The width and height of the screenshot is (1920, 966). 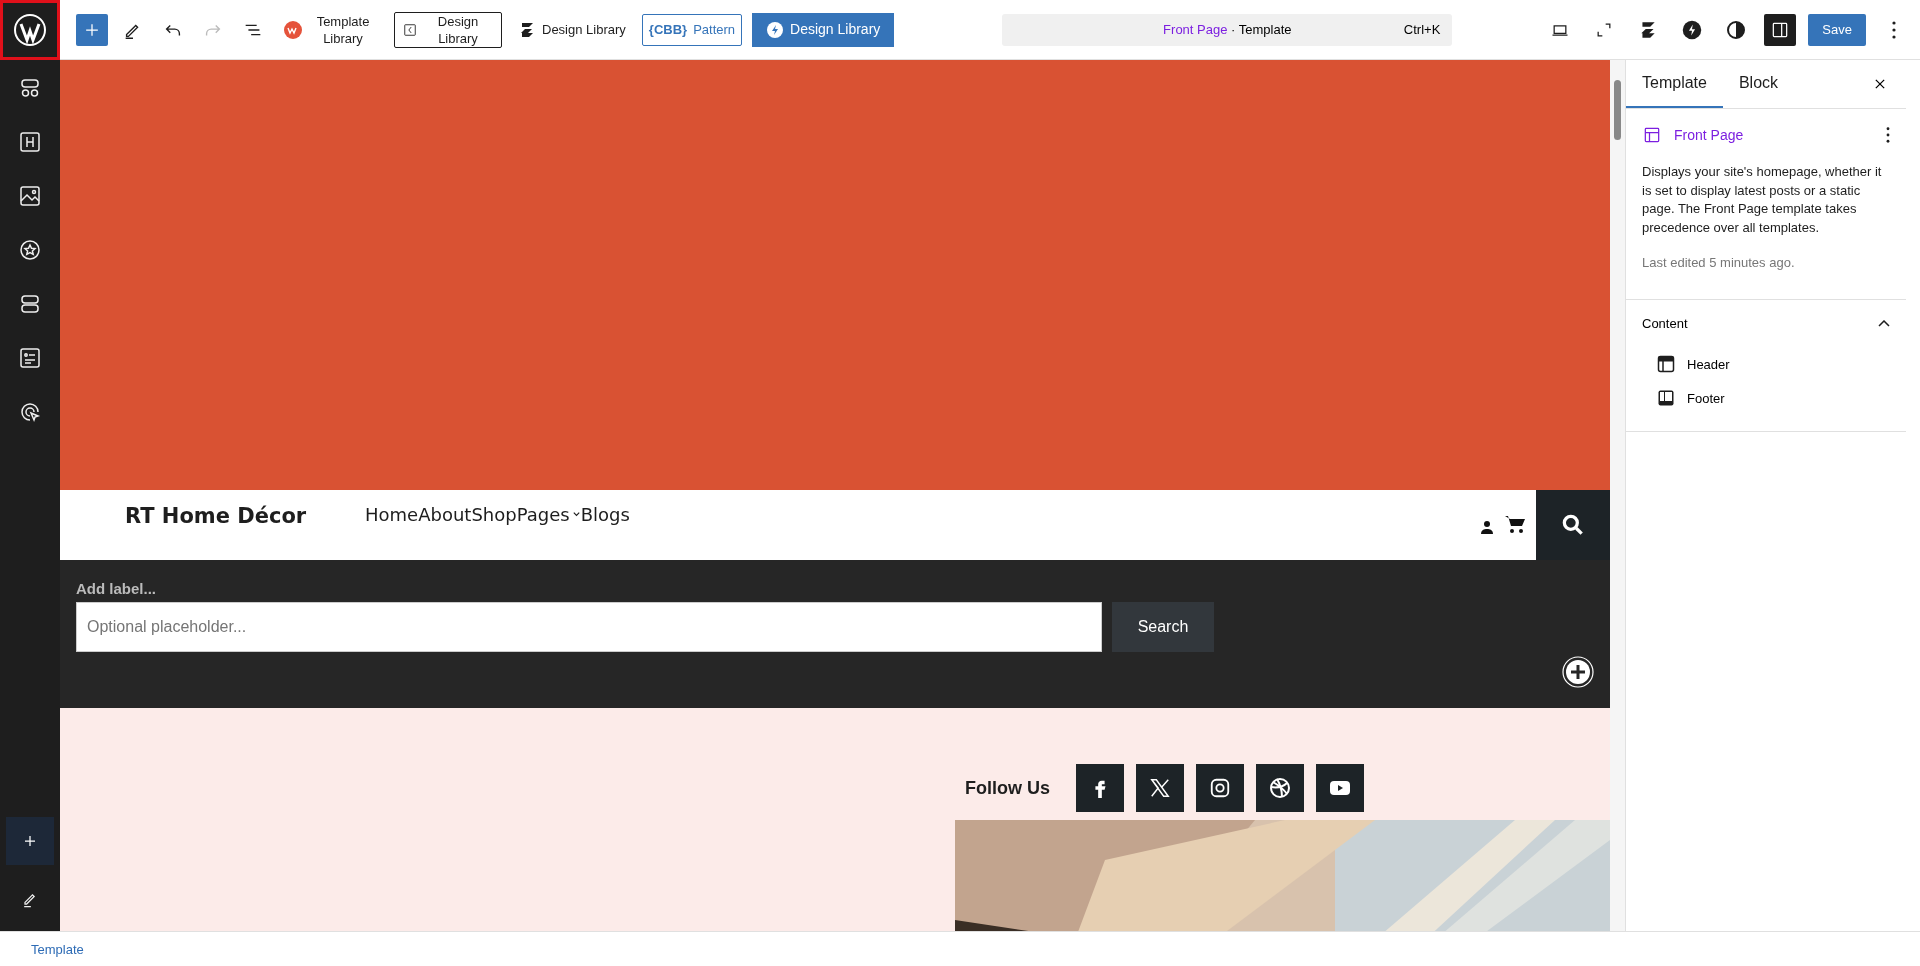 What do you see at coordinates (1227, 29) in the screenshot?
I see `command-bar: Front Page · Template Ctrl+K` at bounding box center [1227, 29].